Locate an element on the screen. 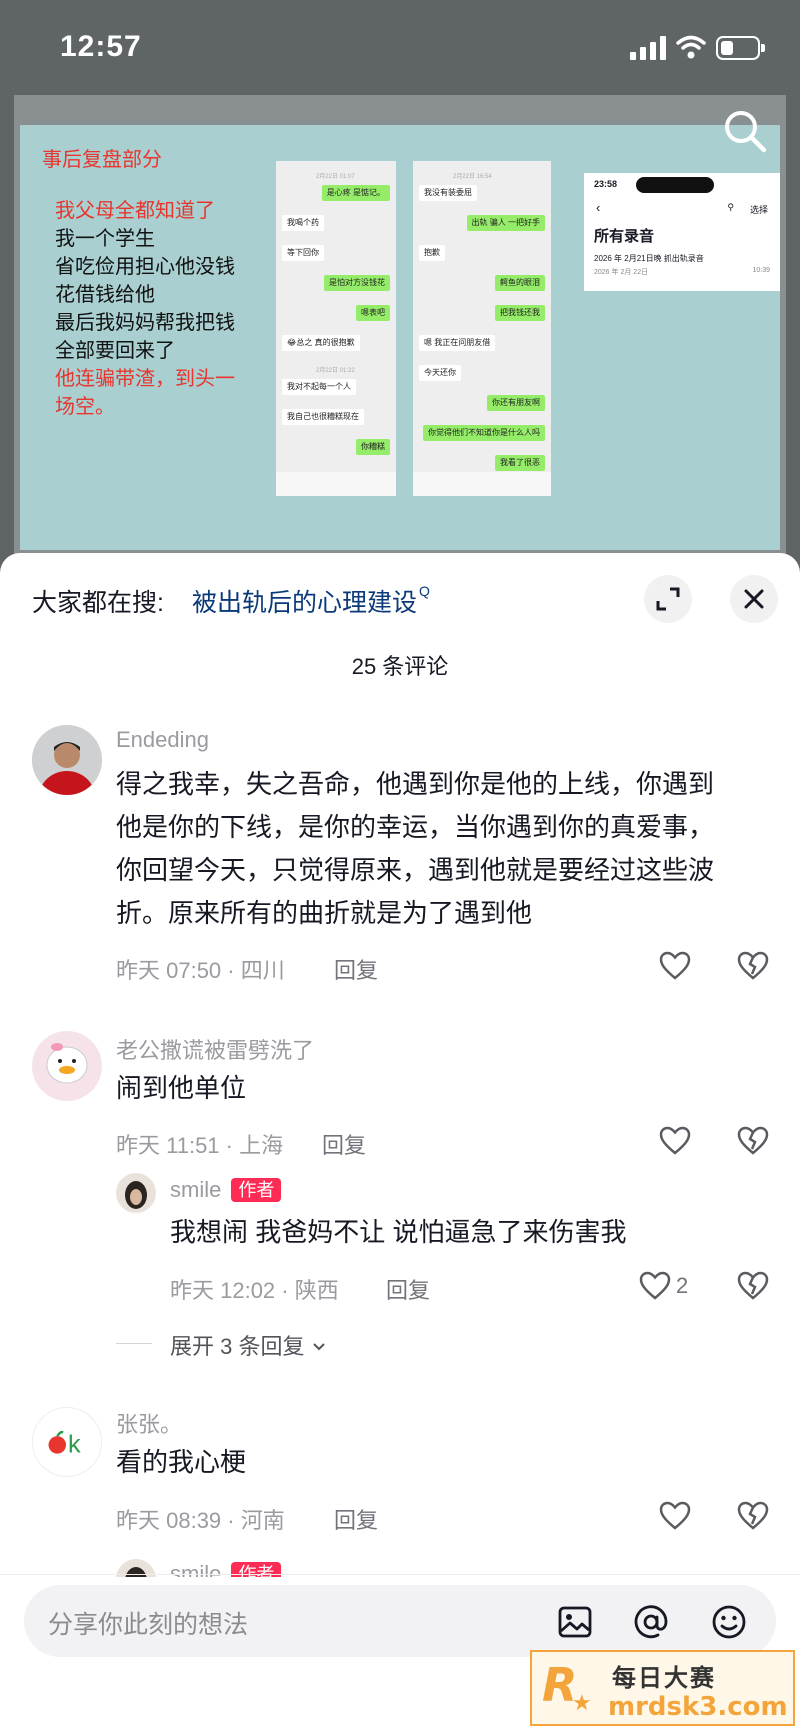  comment-count: 25 条评论 is located at coordinates (400, 666).